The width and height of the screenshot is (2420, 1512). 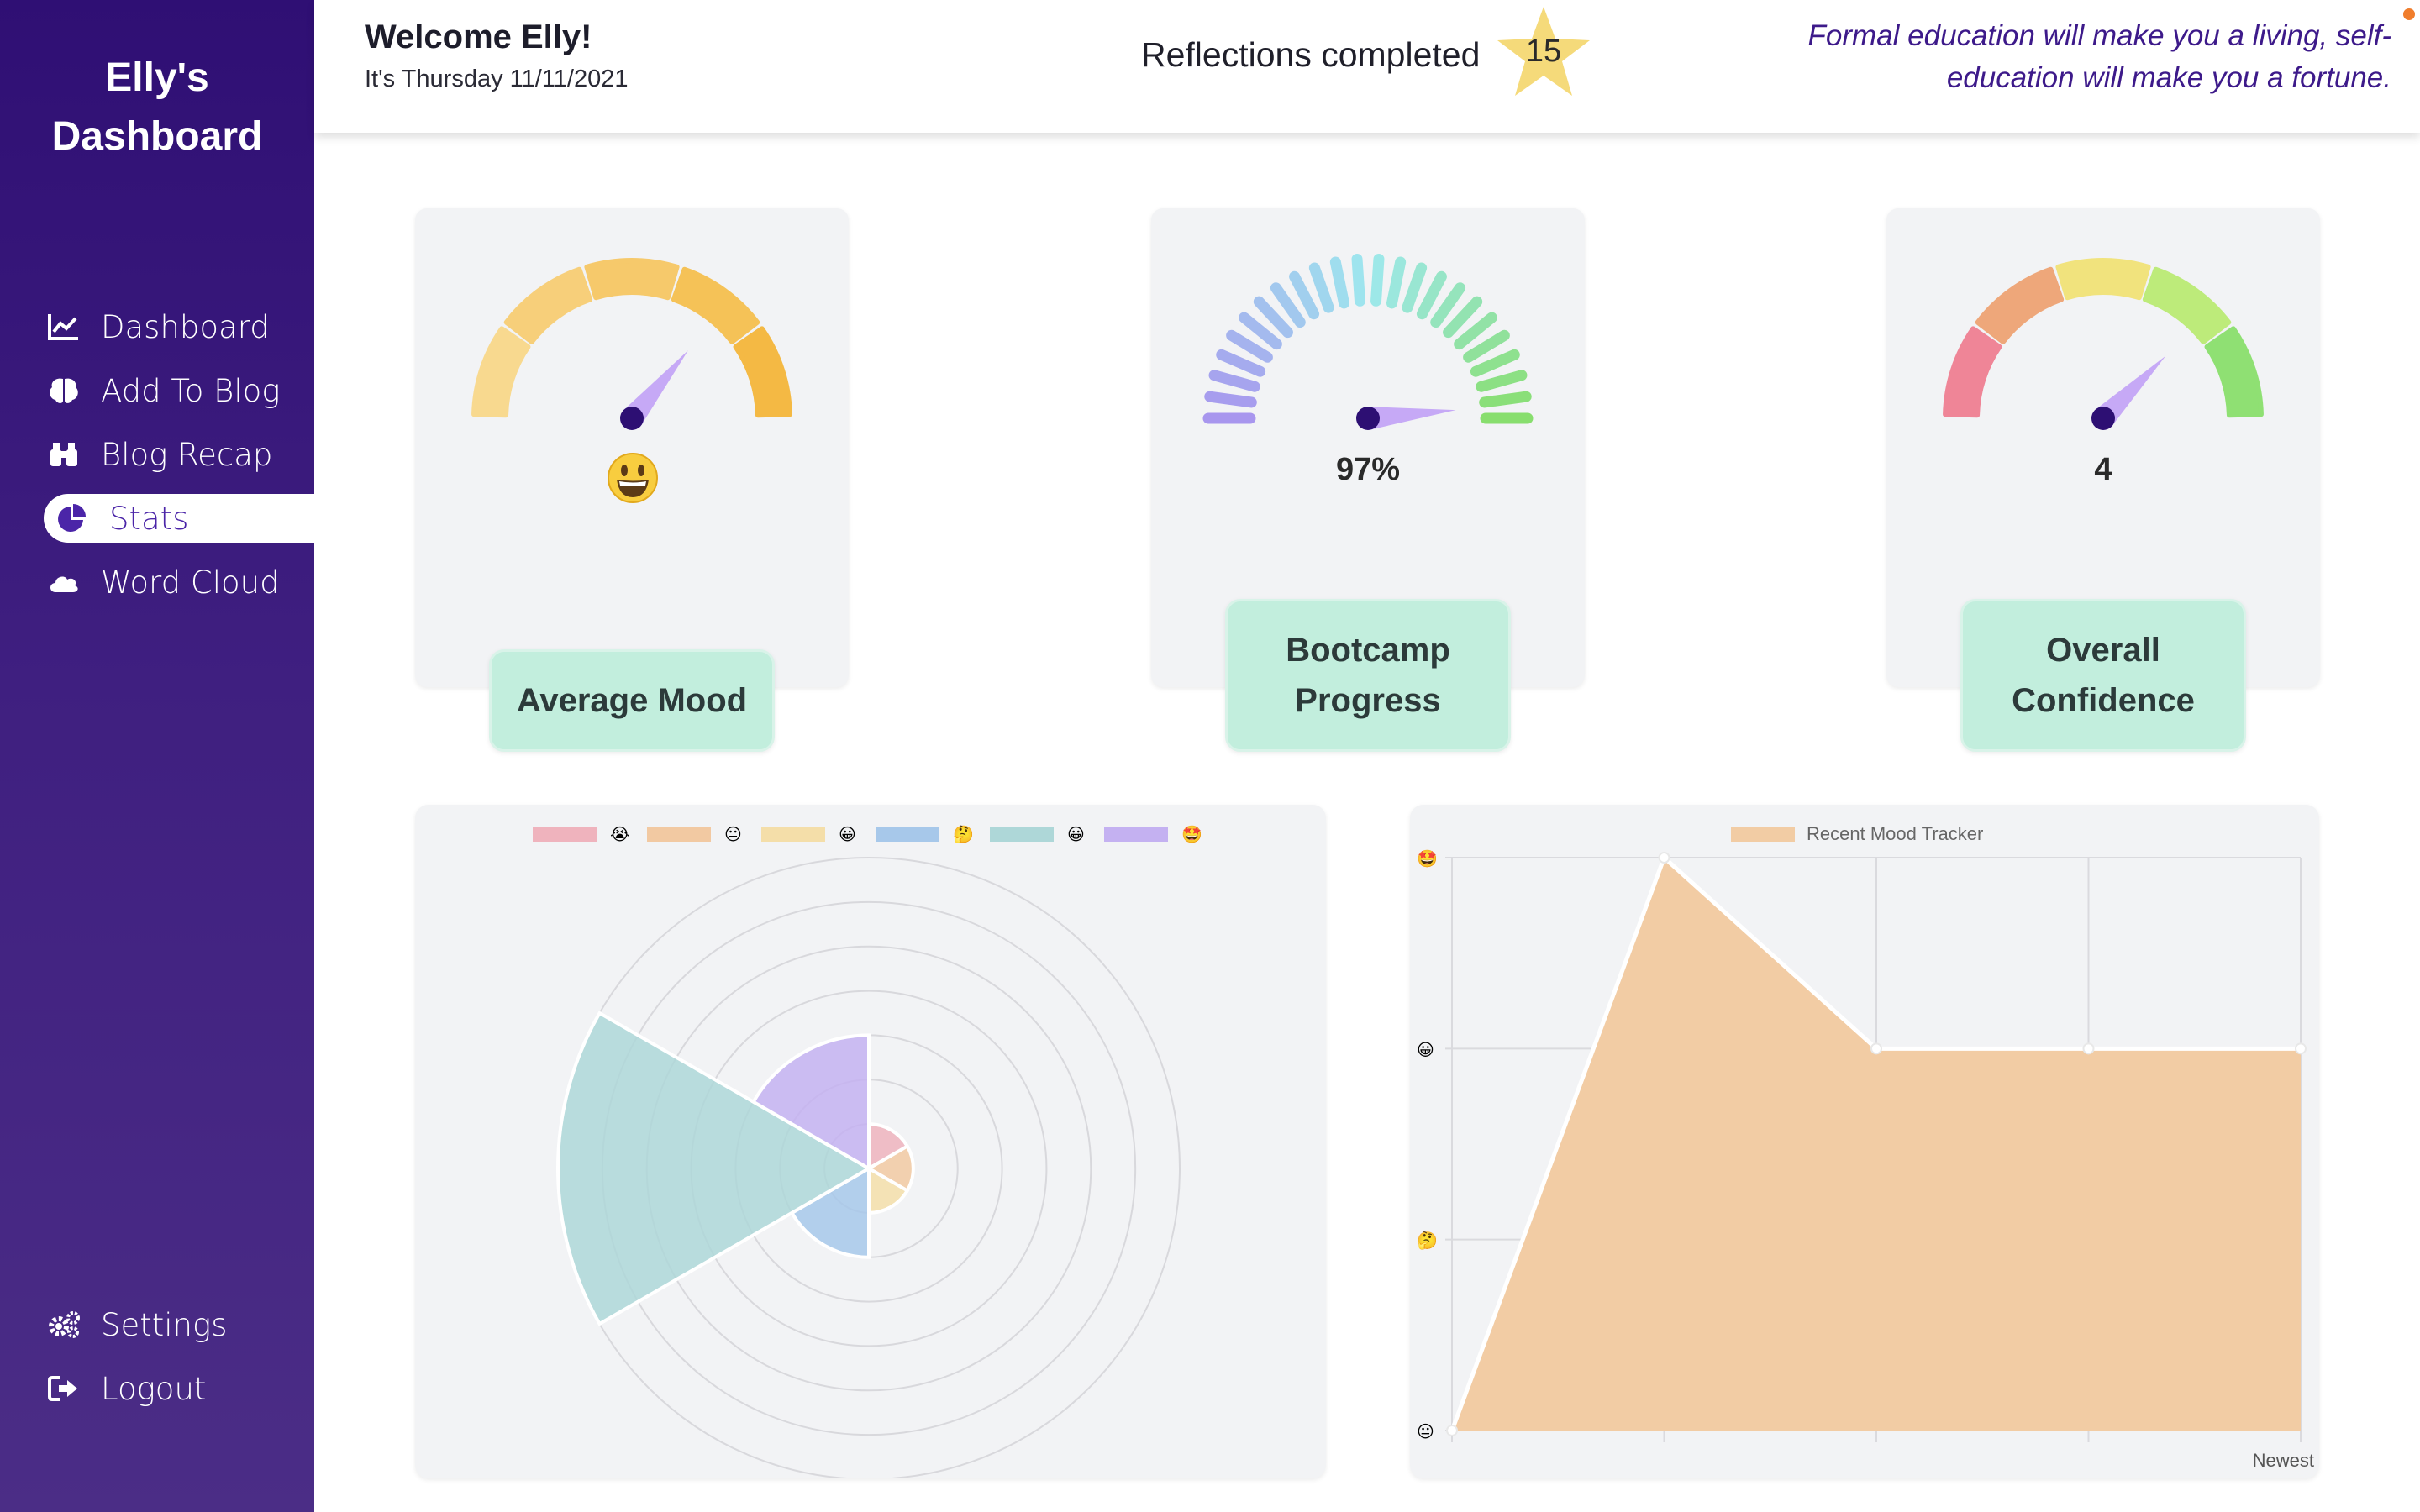 I want to click on sidebar-item-label: Logout, so click(x=154, y=1388).